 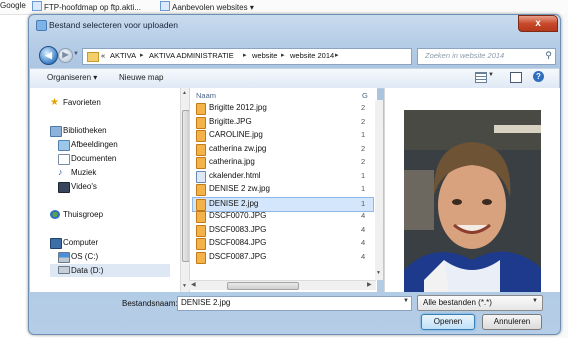 I want to click on cancel-button: Annuleren, so click(x=512, y=322).